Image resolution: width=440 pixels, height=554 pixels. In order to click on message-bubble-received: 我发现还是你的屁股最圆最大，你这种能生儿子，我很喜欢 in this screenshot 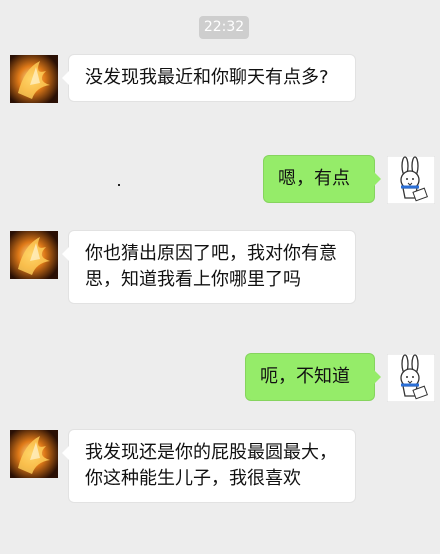, I will do `click(208, 466)`.